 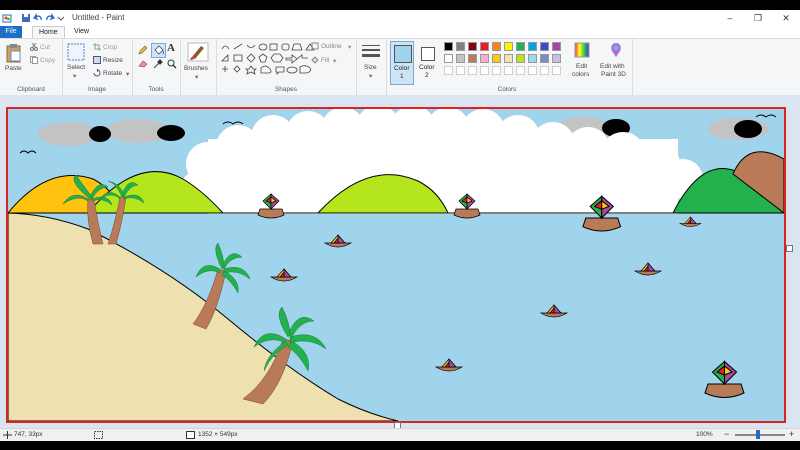 I want to click on image-group: Select ▾ Crop Resize Rotate ▾ Image, so click(x=97, y=67).